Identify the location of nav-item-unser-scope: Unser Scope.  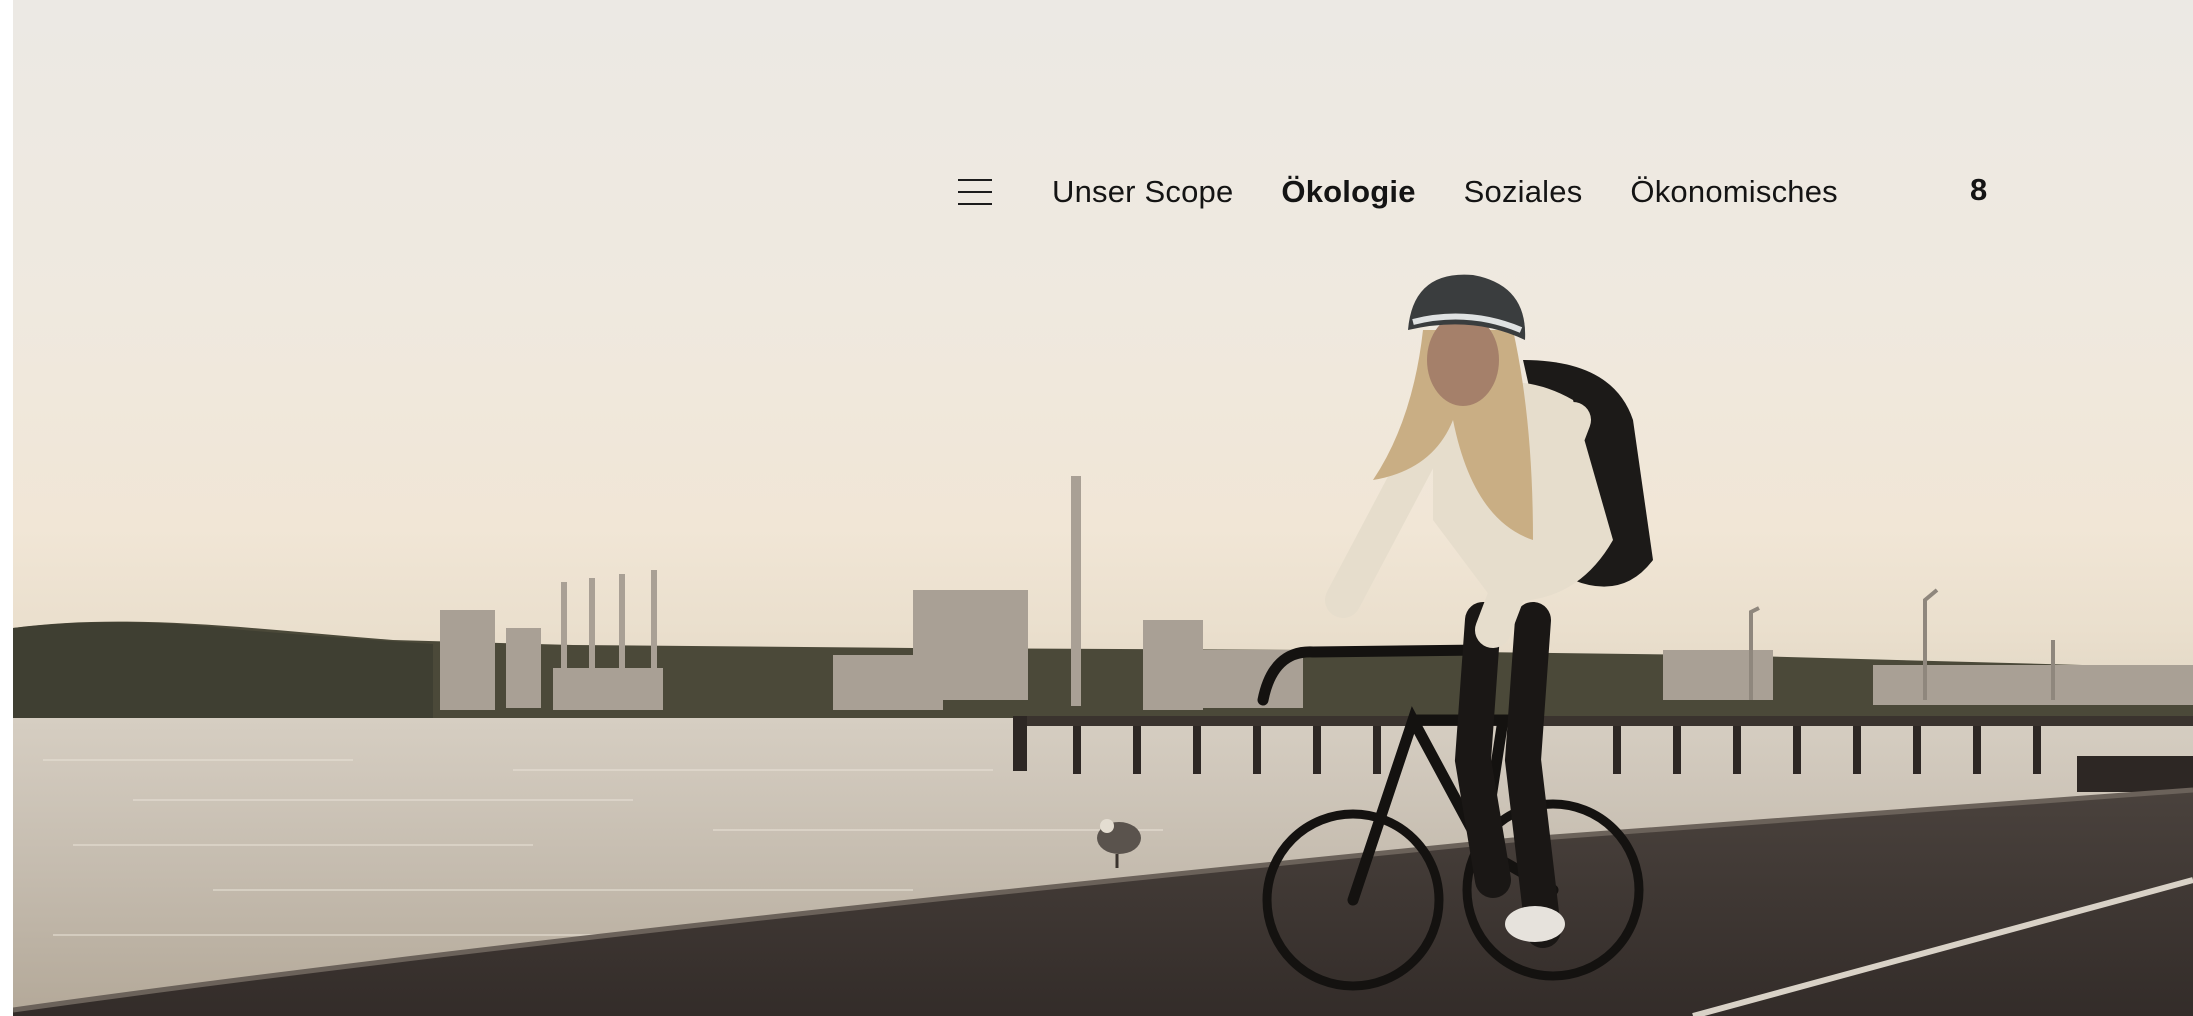
(1142, 192).